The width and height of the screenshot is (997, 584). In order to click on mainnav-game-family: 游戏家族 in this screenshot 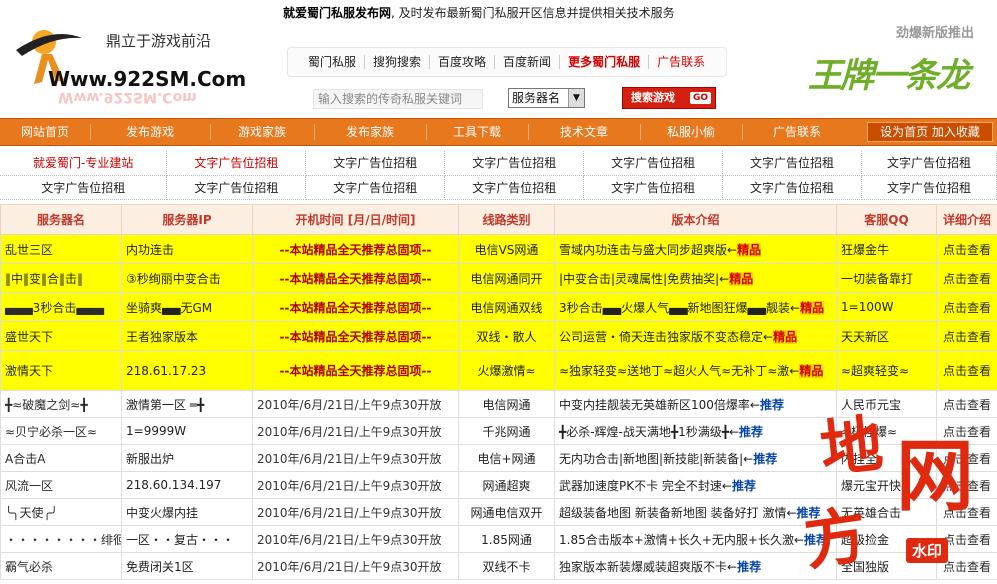, I will do `click(262, 132)`.